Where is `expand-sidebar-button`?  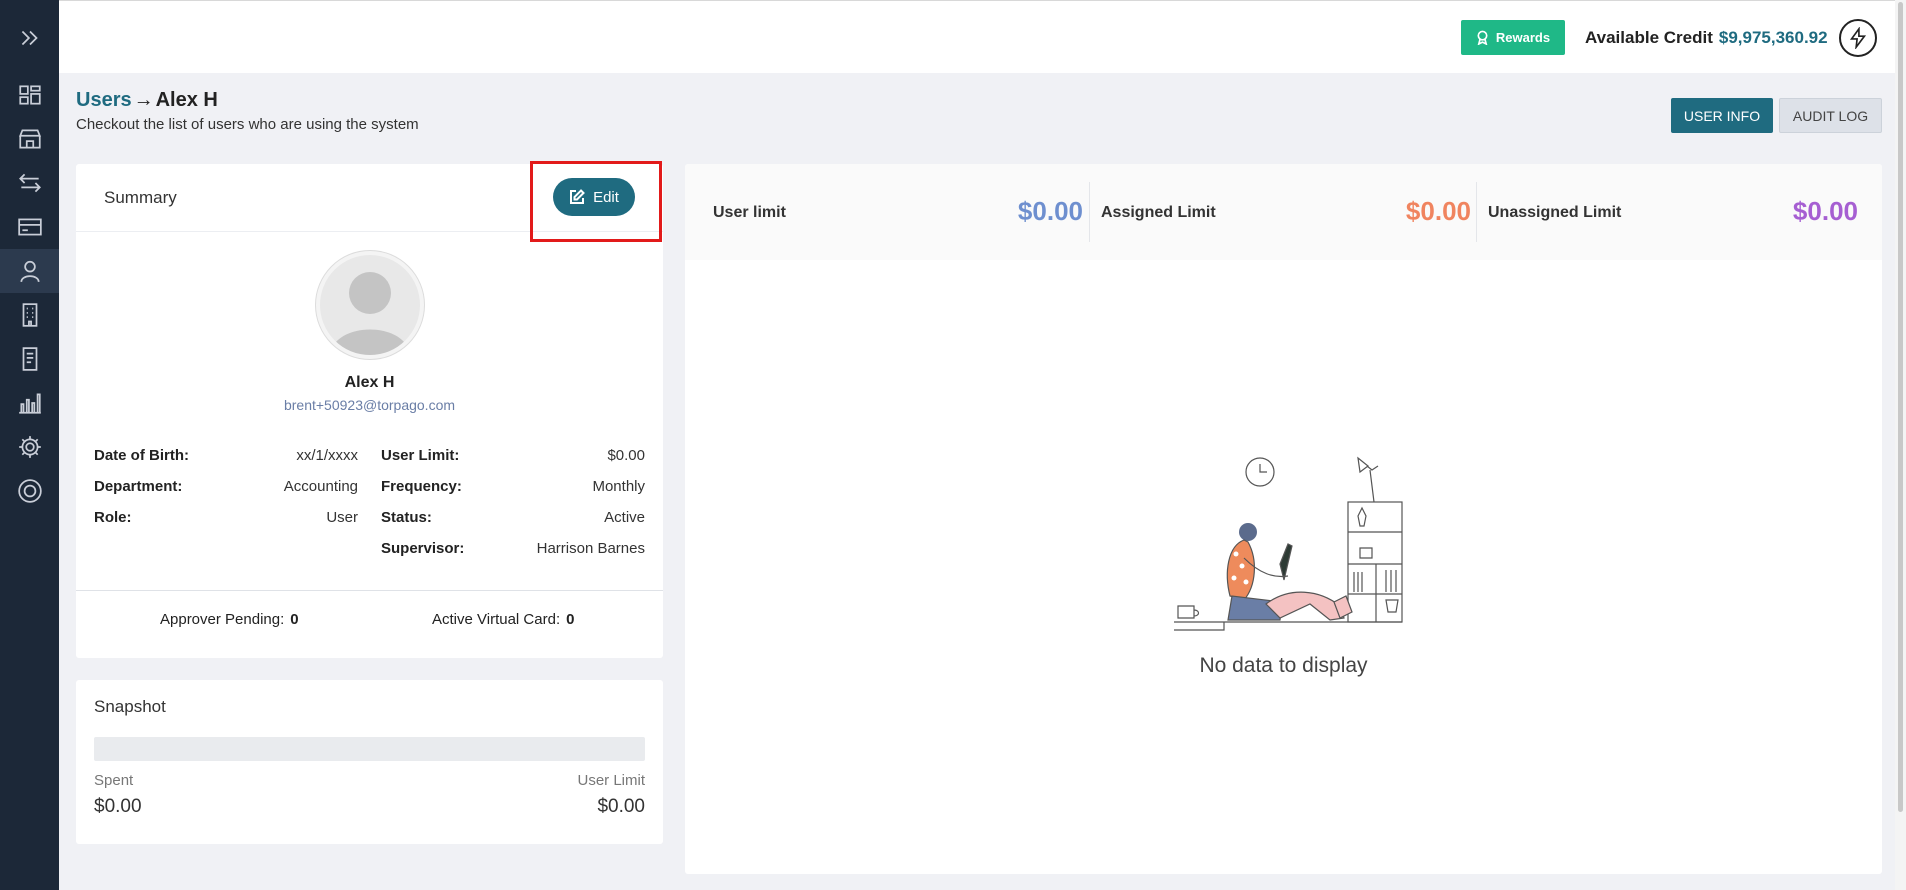 expand-sidebar-button is located at coordinates (29, 38).